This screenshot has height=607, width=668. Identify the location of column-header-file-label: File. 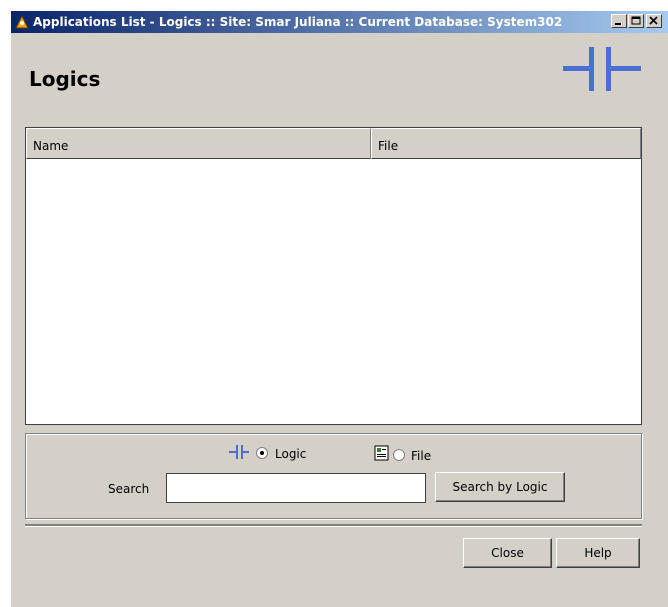
(388, 146).